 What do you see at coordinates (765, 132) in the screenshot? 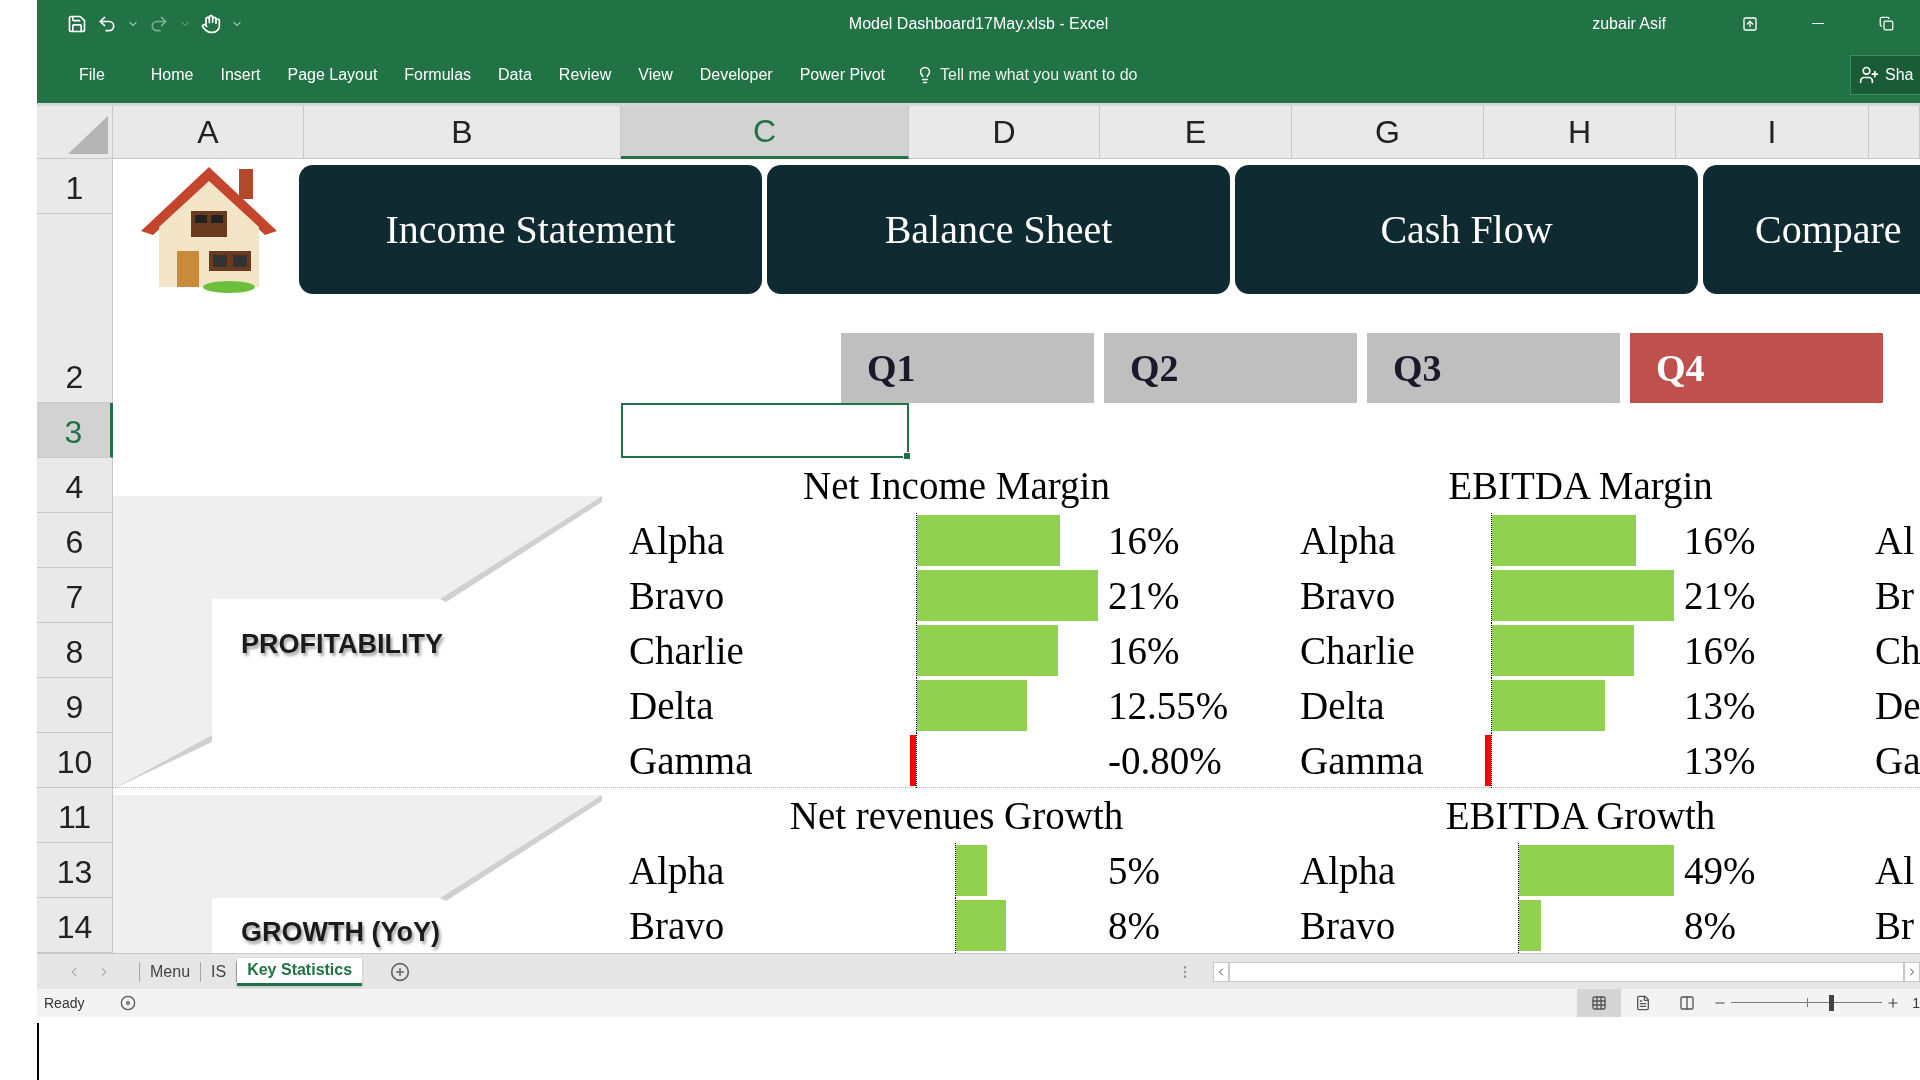
I see `column-header: C` at bounding box center [765, 132].